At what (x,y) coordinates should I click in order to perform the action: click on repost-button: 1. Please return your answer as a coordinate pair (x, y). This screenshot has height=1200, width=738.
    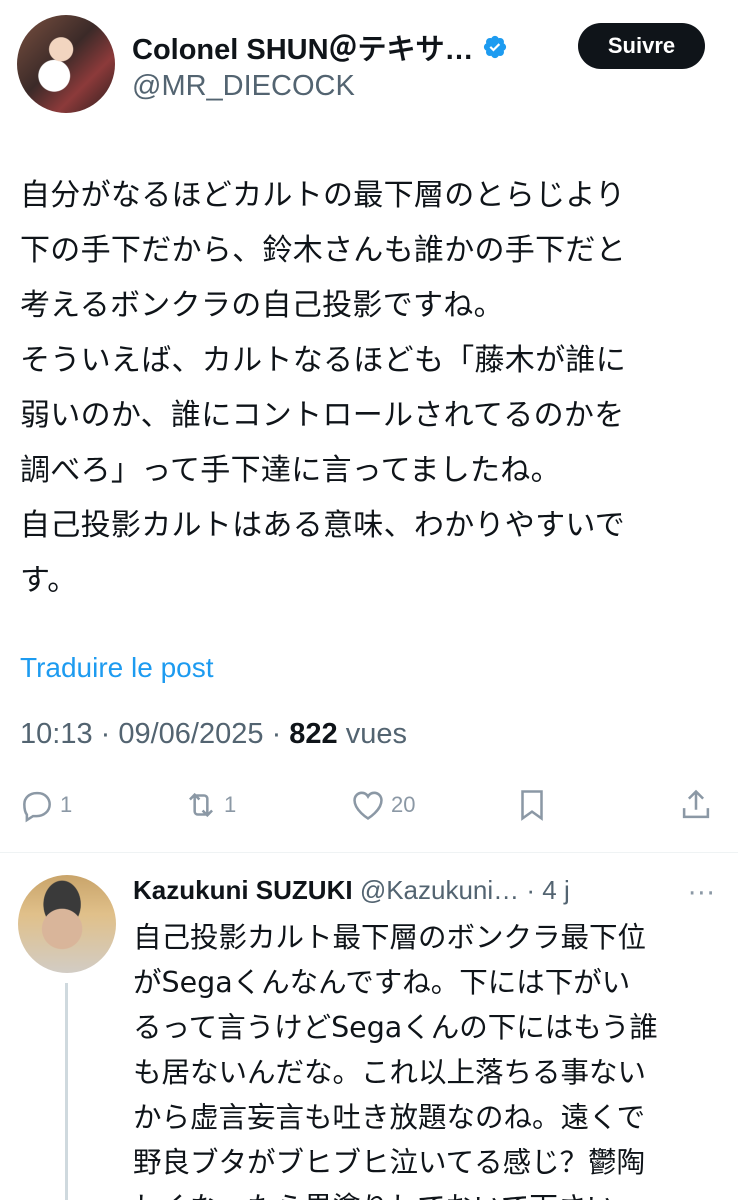
    Looking at the image, I should click on (209, 805).